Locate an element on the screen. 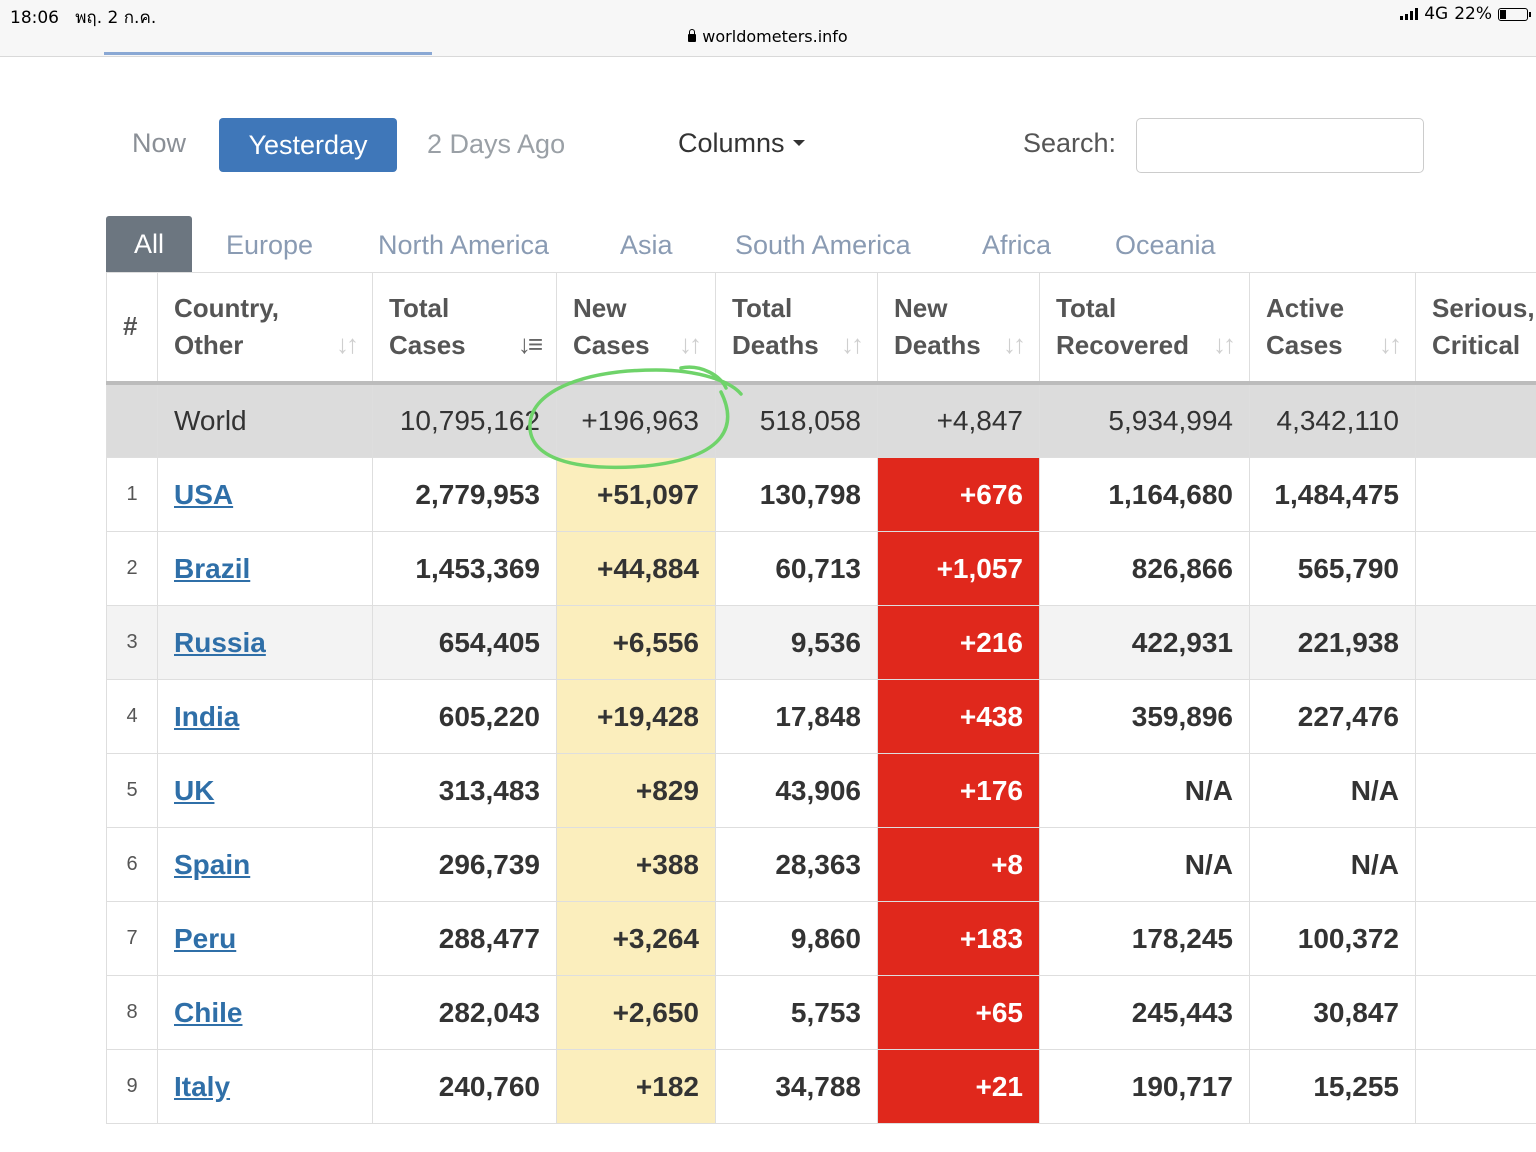  tab-asia: Asia is located at coordinates (646, 245).